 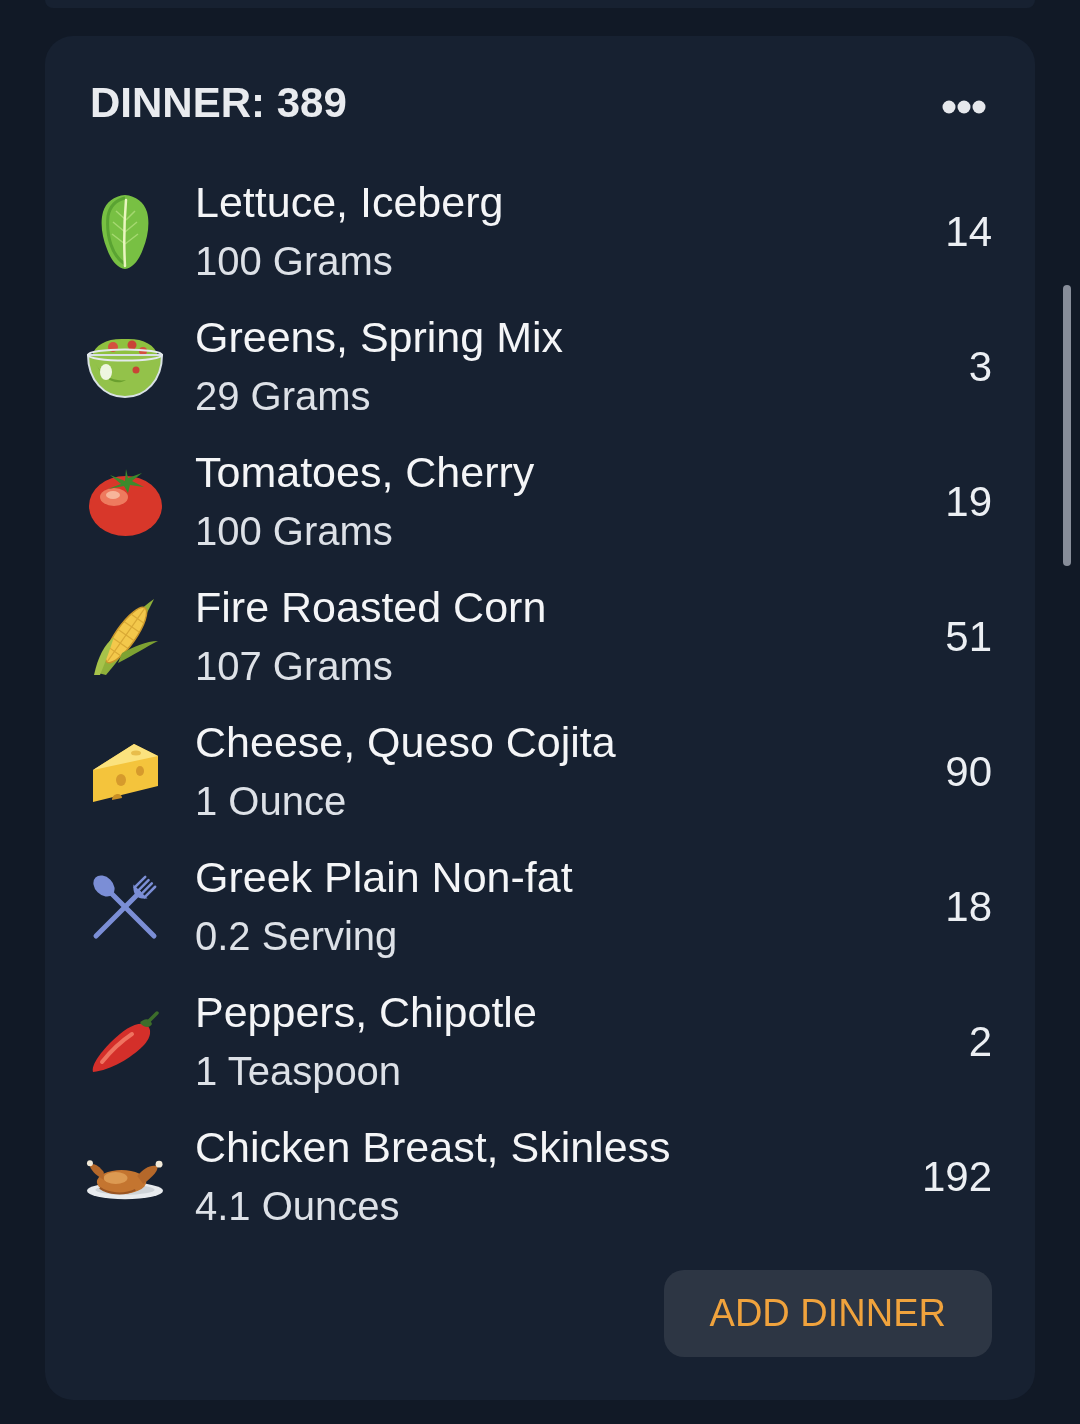 What do you see at coordinates (125, 636) in the screenshot?
I see `corn-icon` at bounding box center [125, 636].